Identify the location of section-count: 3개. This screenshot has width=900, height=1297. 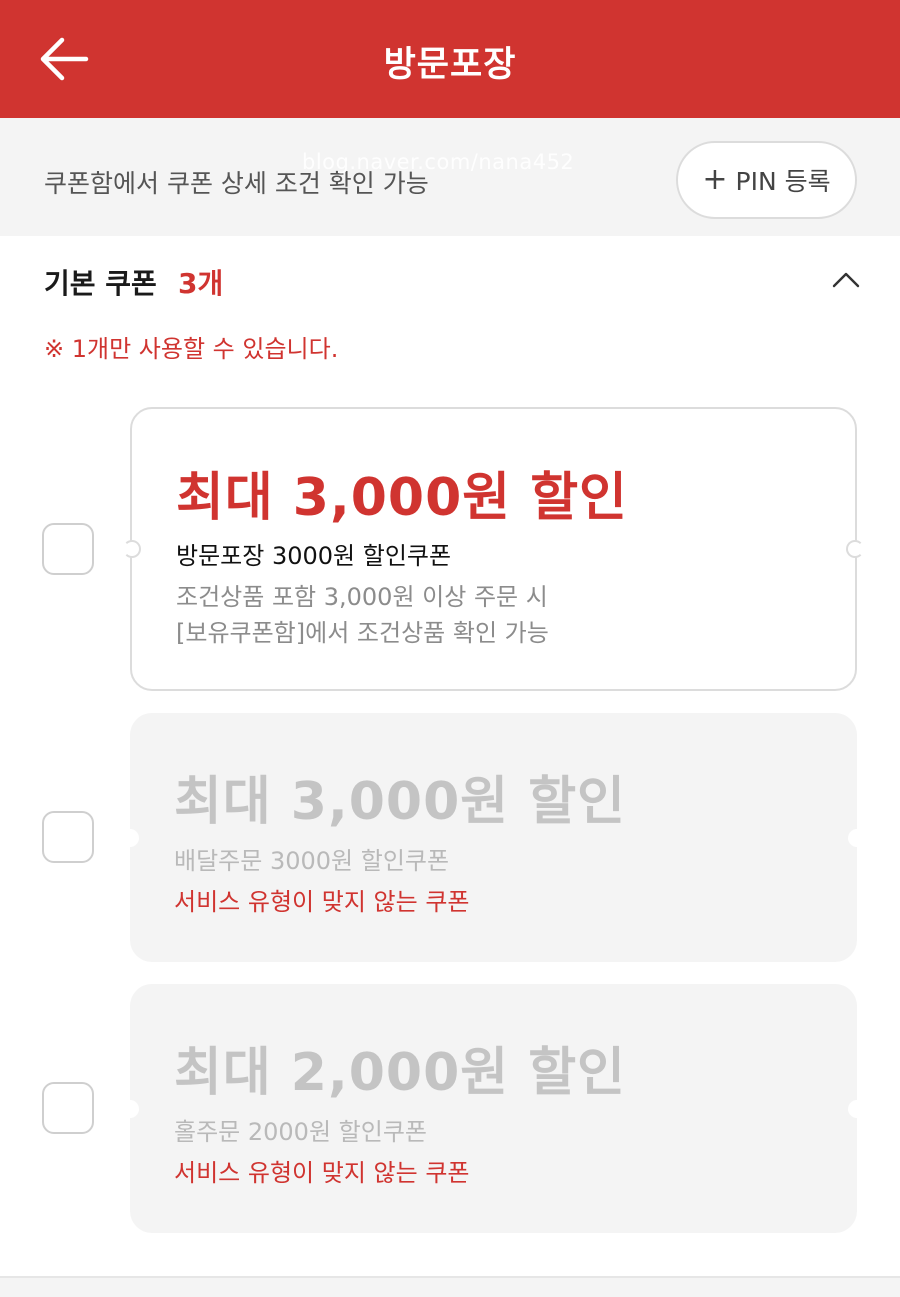
(201, 283).